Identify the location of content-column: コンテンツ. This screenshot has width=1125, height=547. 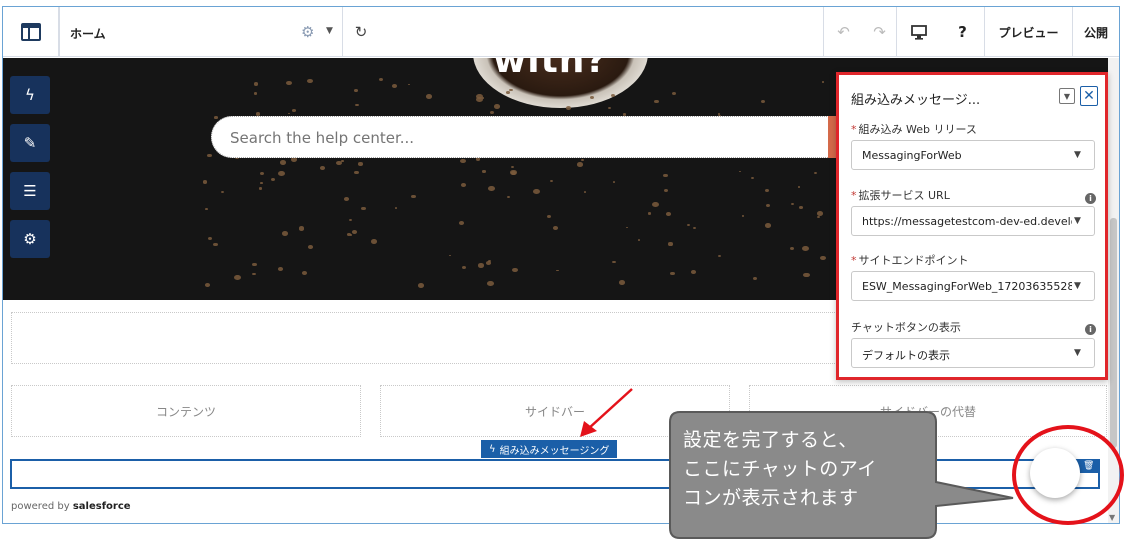
(186, 411).